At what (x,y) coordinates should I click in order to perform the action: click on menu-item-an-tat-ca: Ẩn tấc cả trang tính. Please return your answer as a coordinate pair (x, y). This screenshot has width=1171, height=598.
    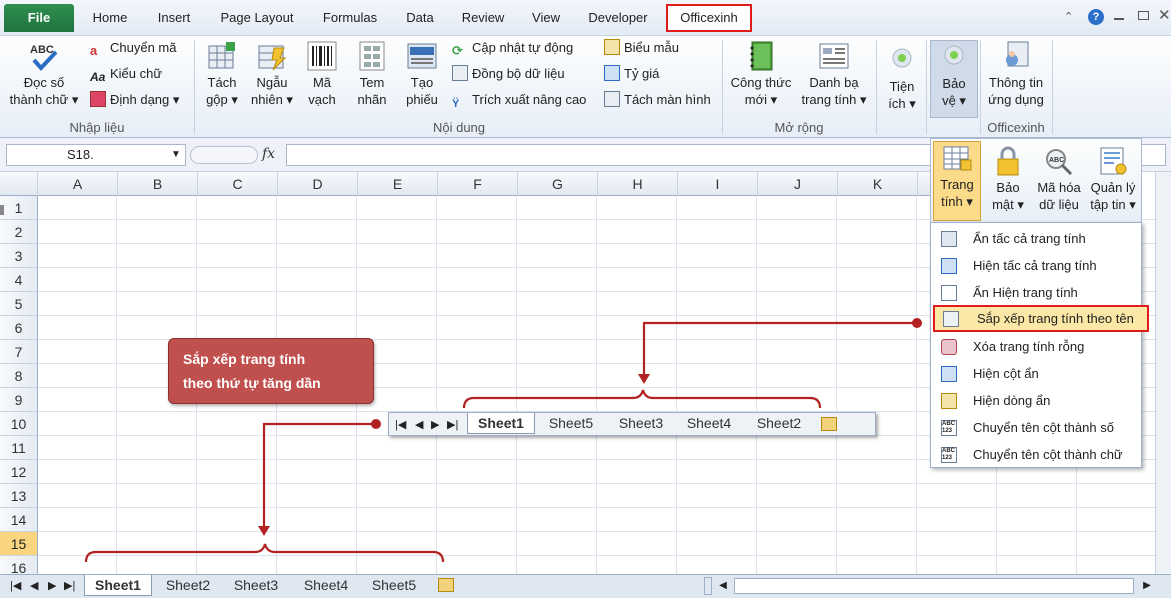
    Looking at the image, I should click on (1036, 238).